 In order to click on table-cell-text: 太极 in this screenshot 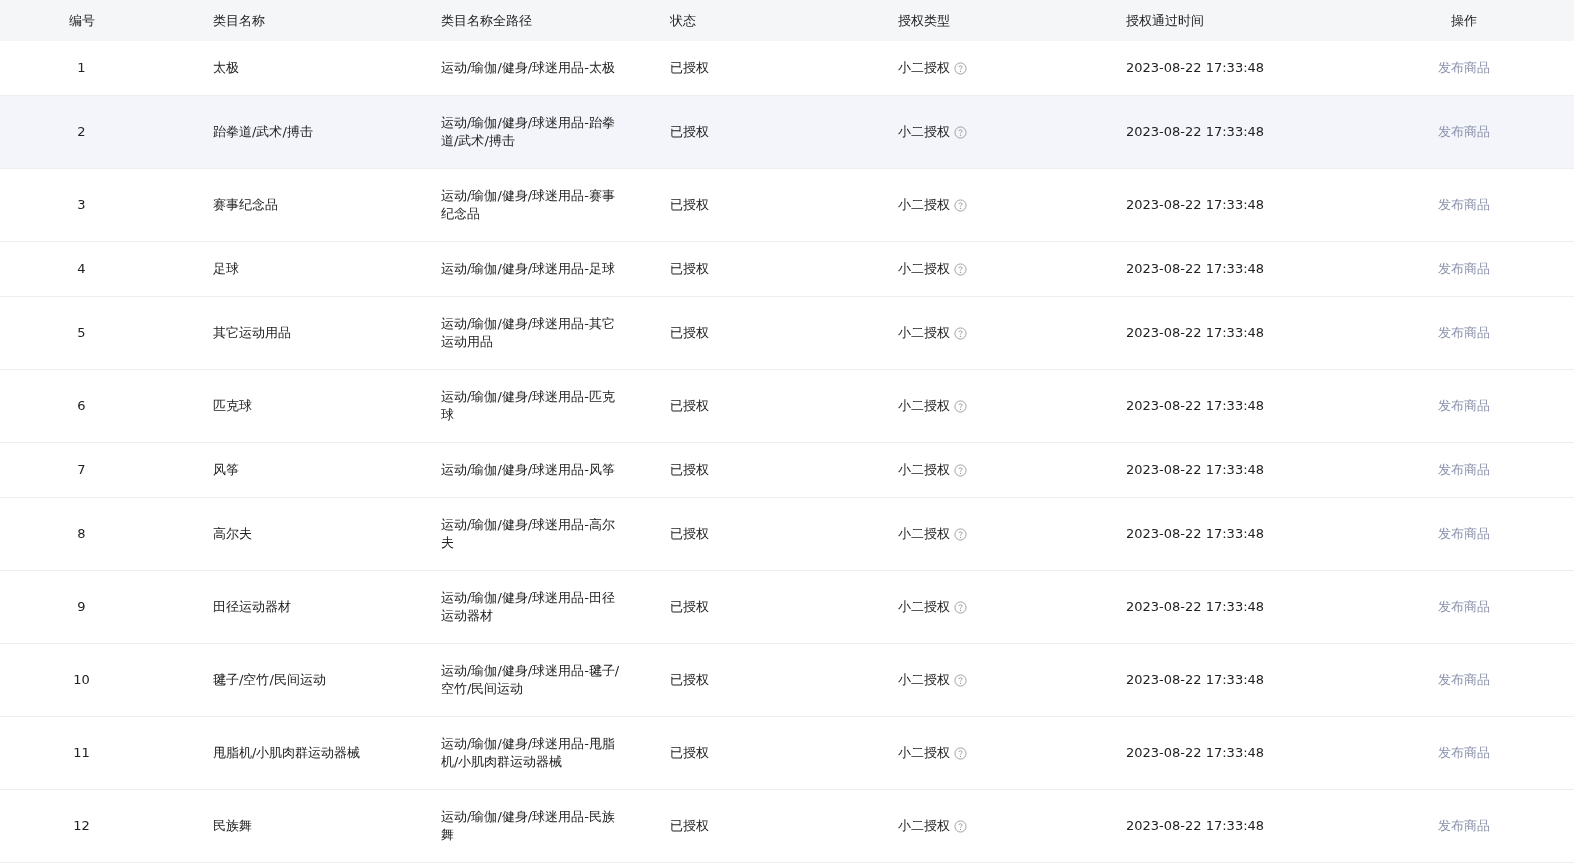, I will do `click(226, 68)`.